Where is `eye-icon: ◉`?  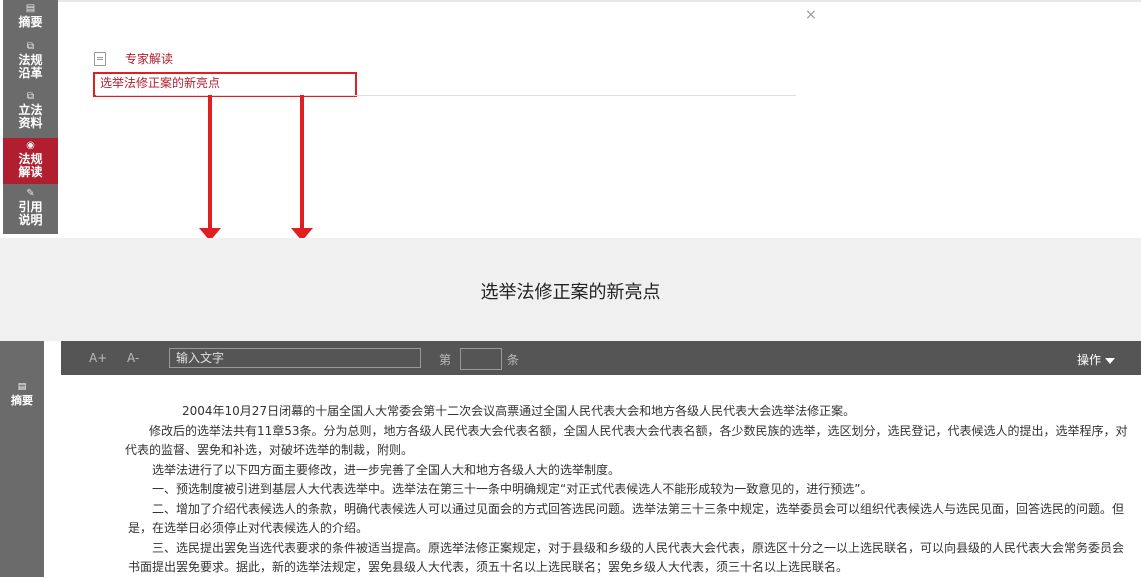 eye-icon: ◉ is located at coordinates (30, 145).